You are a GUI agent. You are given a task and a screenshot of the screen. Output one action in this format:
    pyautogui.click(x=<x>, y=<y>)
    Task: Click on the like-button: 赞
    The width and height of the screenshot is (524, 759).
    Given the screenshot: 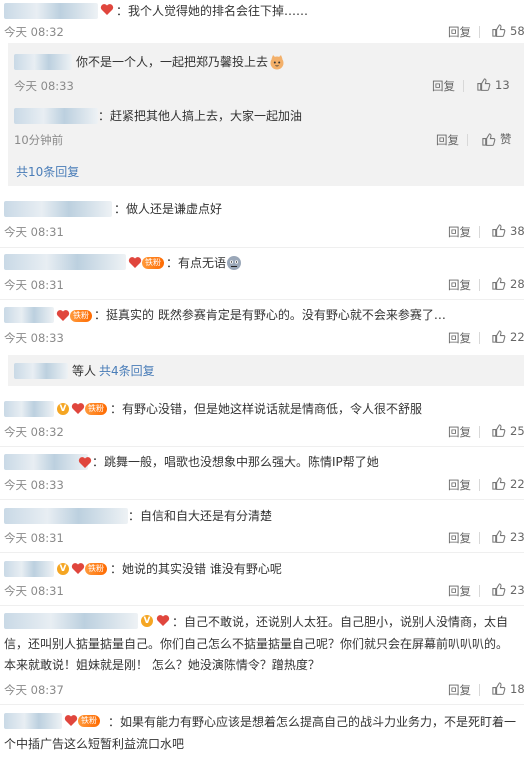 What is the action you would take?
    pyautogui.click(x=496, y=139)
    